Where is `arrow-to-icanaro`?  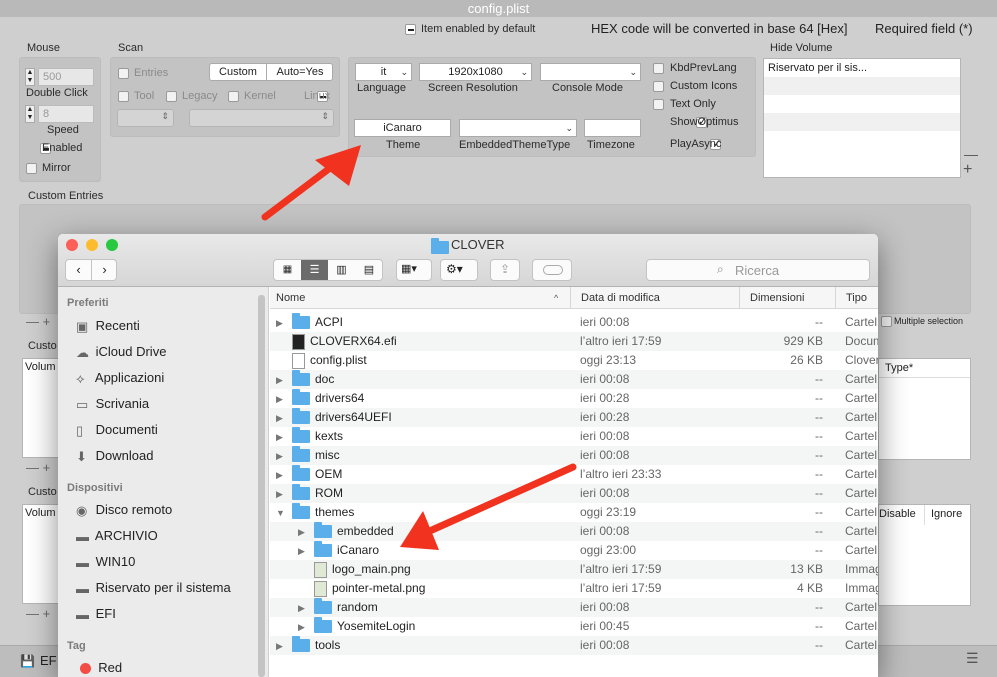 arrow-to-icanaro is located at coordinates (488, 506).